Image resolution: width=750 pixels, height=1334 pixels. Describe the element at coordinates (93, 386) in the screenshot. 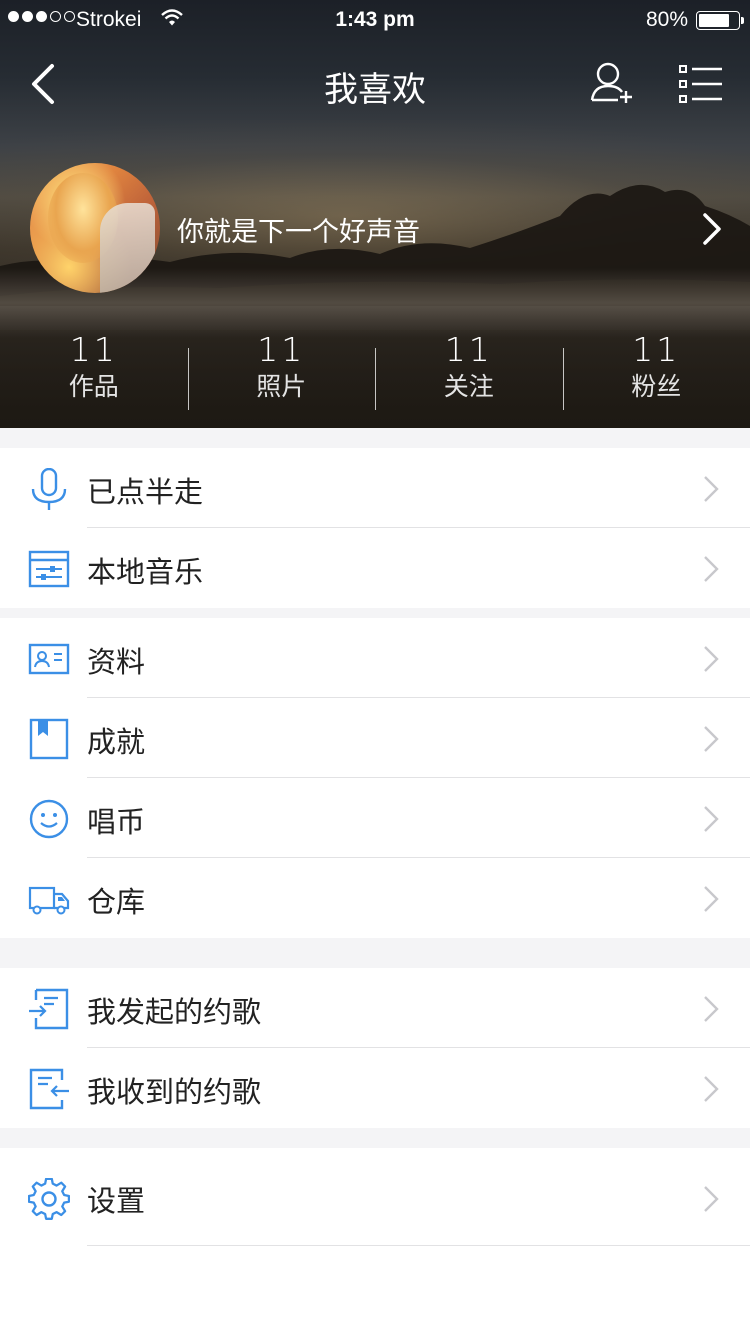

I see `stat-label: 作品` at that location.